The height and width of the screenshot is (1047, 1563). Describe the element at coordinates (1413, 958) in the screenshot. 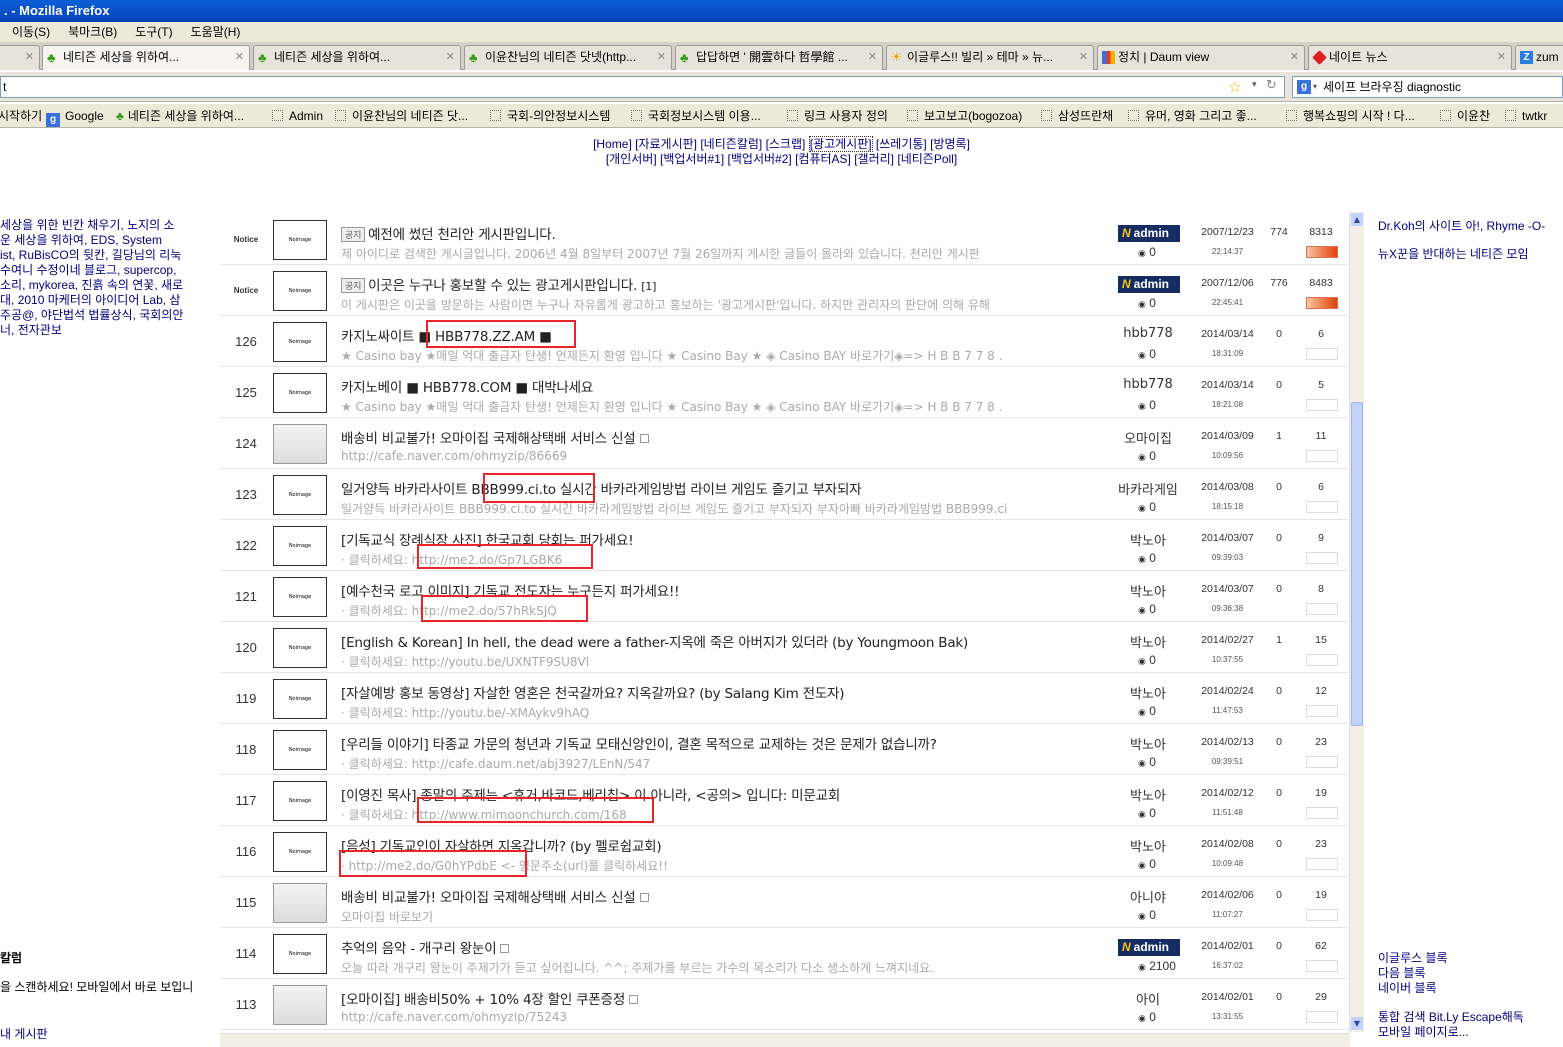

I see `link-egloos-block: 이글루스 블록` at that location.